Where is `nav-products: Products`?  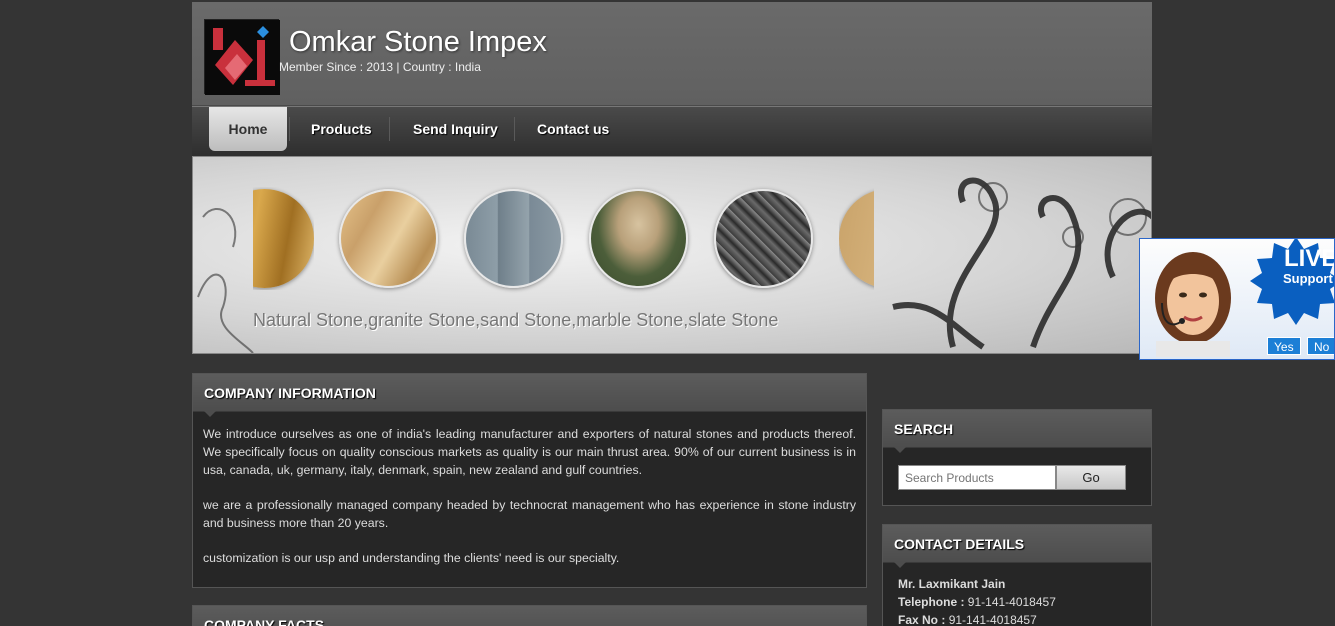 nav-products: Products is located at coordinates (341, 129).